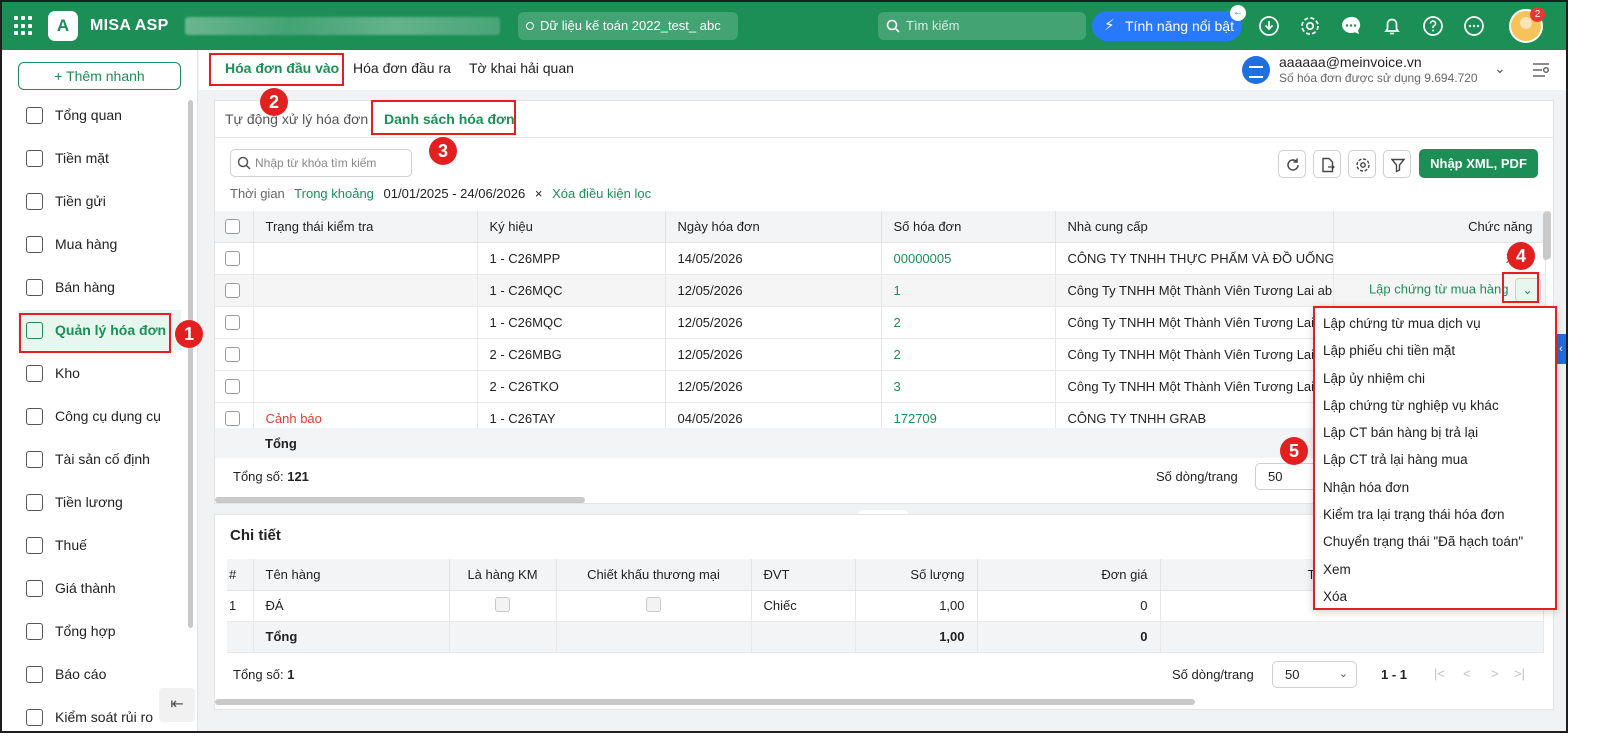 The height and width of the screenshot is (749, 1602). Describe the element at coordinates (1292, 164) in the screenshot. I see `refresh-button` at that location.